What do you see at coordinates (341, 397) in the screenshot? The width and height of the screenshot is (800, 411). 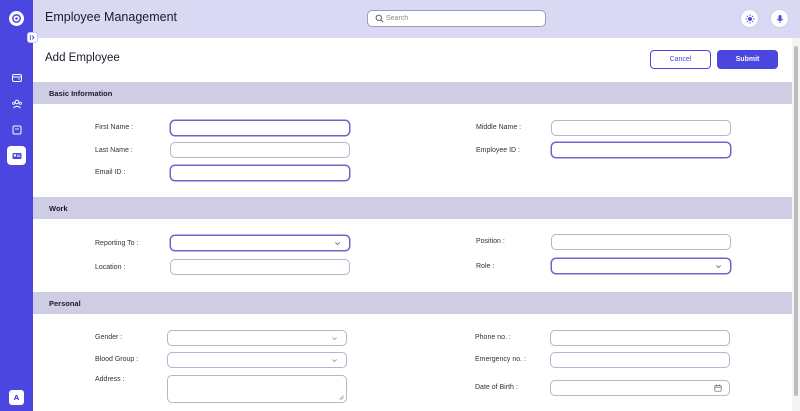 I see `resize-grip-icon` at bounding box center [341, 397].